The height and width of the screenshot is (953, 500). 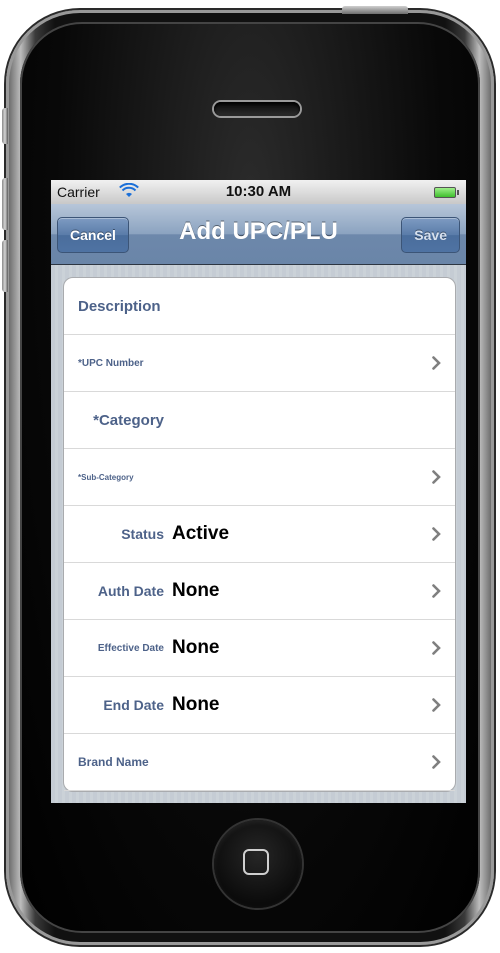 What do you see at coordinates (196, 704) in the screenshot?
I see `end-date-value: None` at bounding box center [196, 704].